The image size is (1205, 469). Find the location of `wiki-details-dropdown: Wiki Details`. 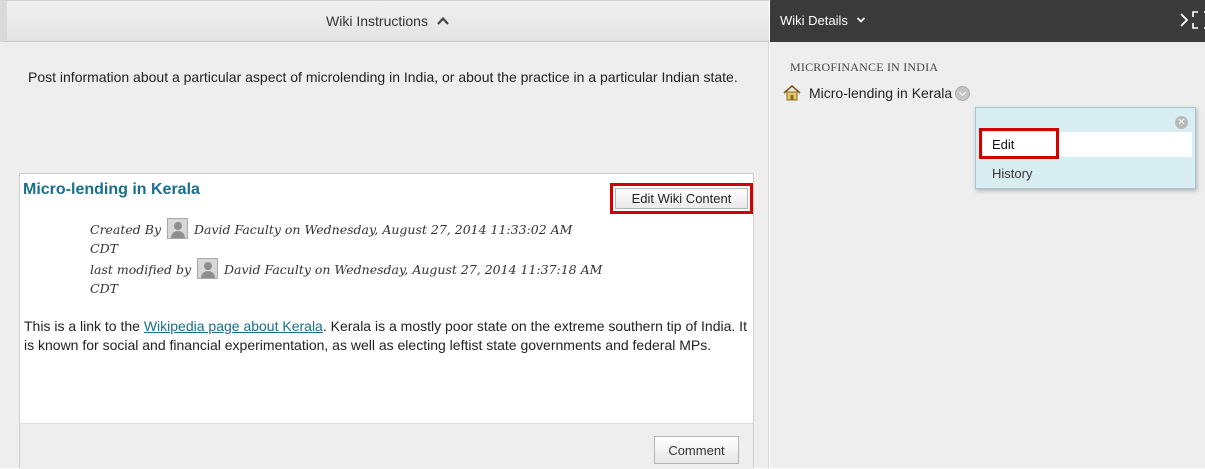

wiki-details-dropdown: Wiki Details is located at coordinates (823, 20).